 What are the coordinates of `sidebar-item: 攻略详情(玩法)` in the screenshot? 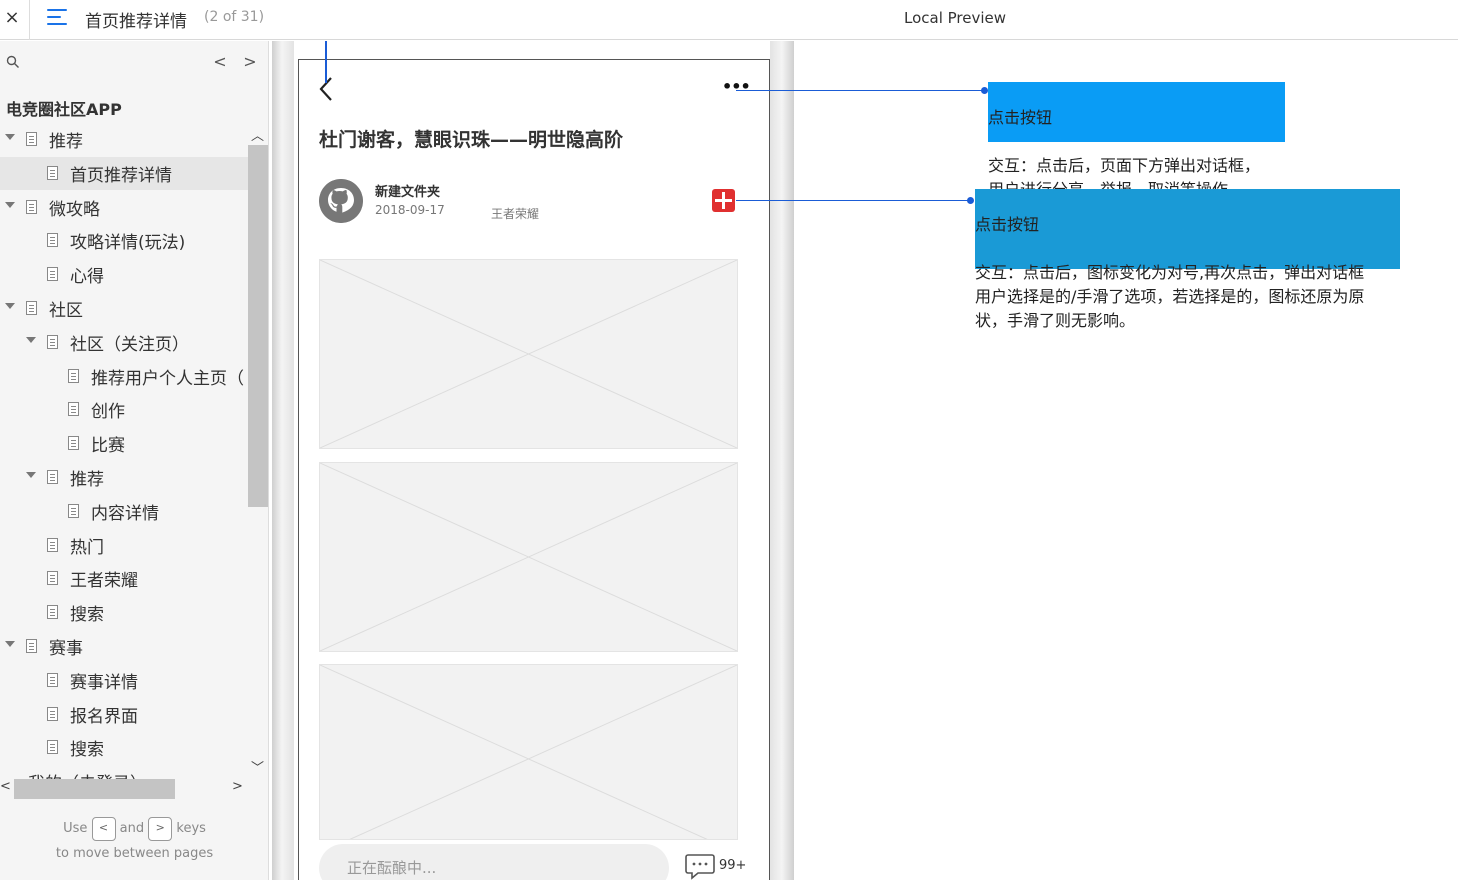 It's located at (124, 240).